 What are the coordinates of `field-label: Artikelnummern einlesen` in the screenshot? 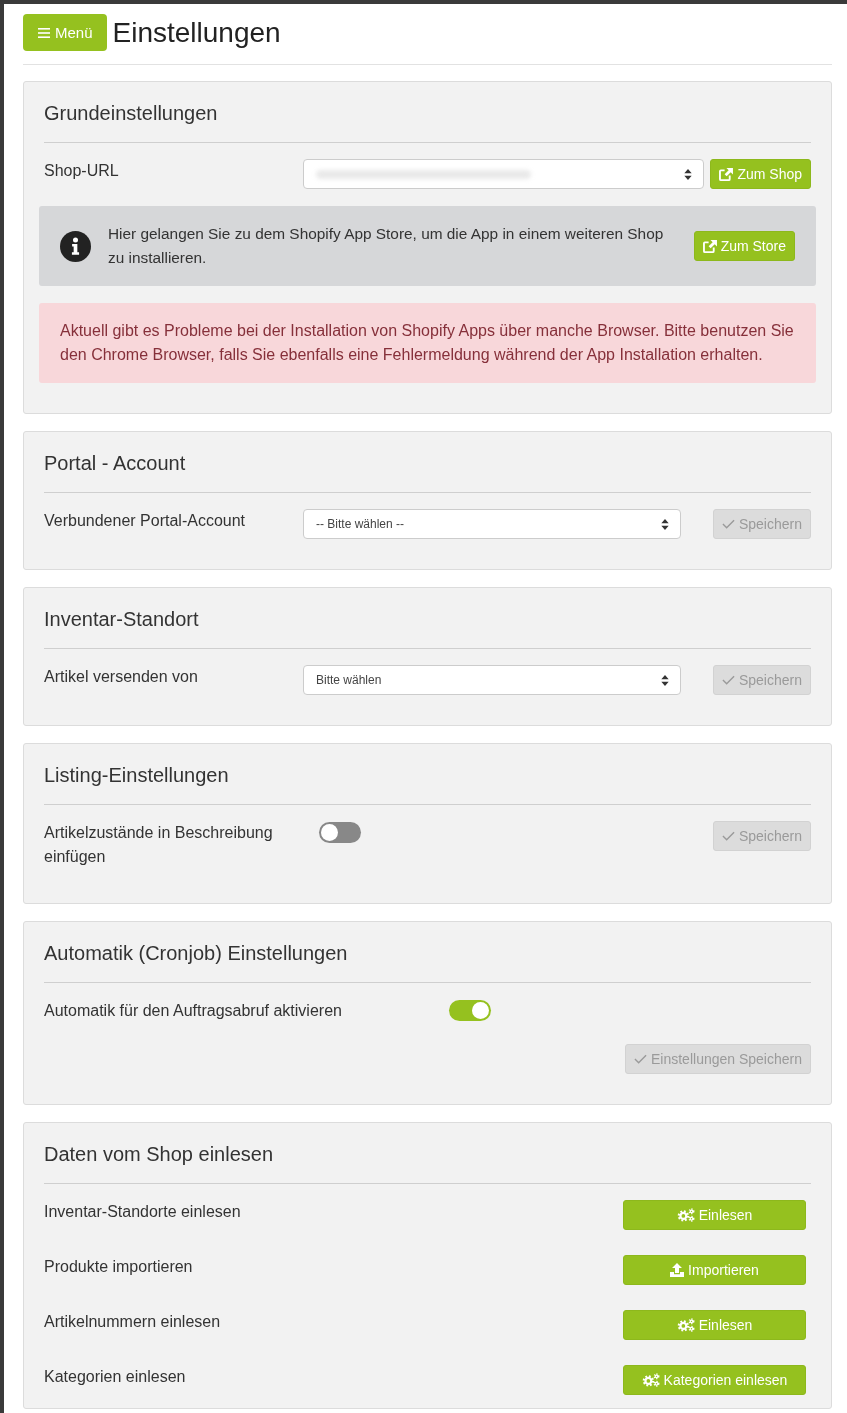 It's located at (133, 1322).